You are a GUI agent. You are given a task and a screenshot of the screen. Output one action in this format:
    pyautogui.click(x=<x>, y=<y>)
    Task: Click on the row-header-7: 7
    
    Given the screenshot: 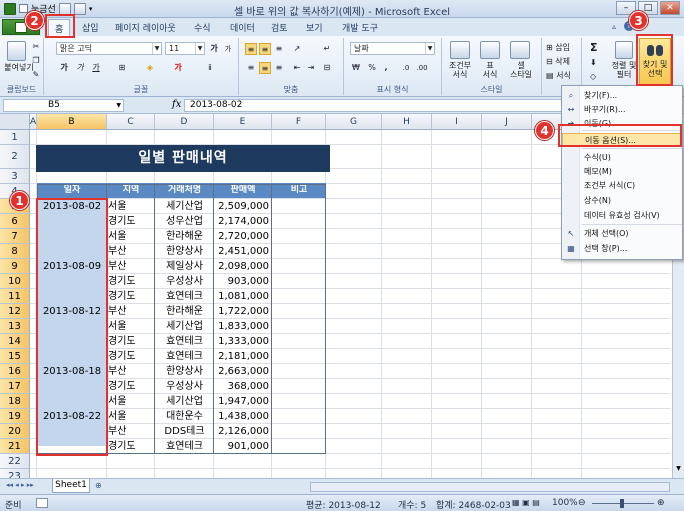 What is the action you would take?
    pyautogui.click(x=15, y=236)
    